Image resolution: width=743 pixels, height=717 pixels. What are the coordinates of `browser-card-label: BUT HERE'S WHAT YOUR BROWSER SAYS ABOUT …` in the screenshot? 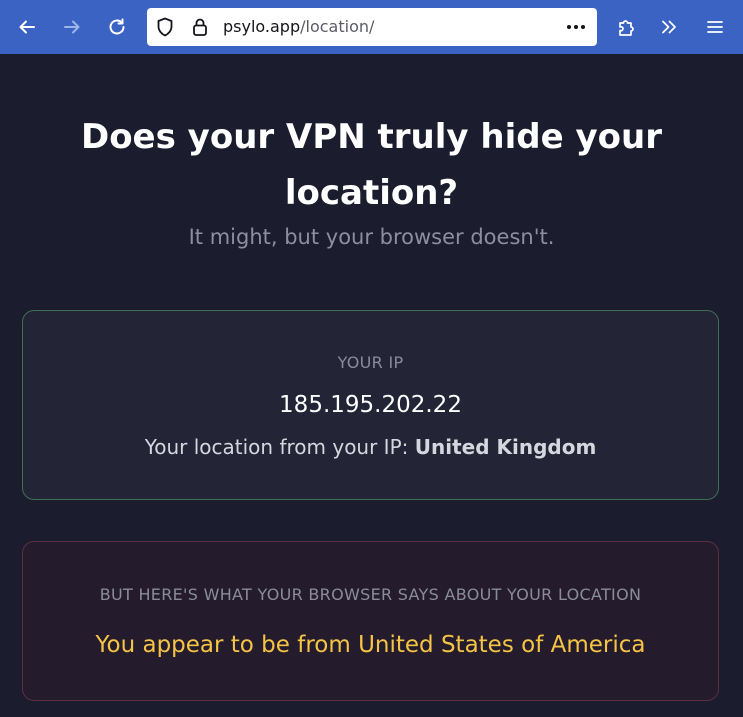 It's located at (370, 594).